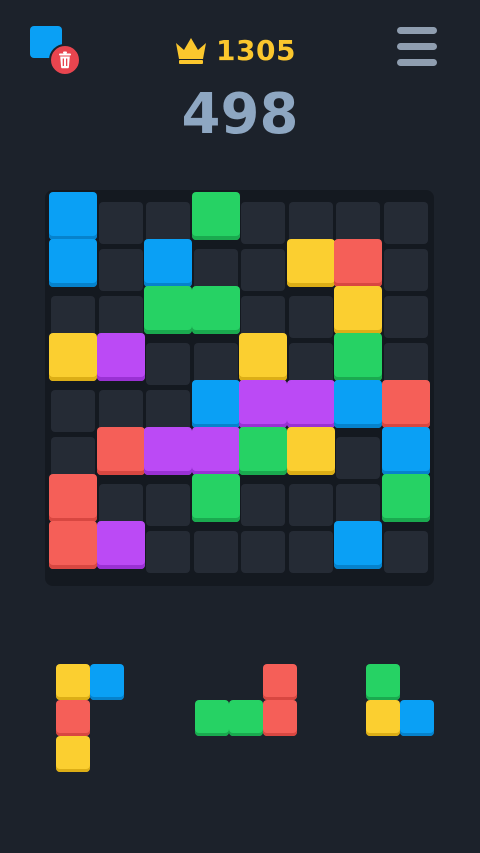  I want to click on hamburger-menu-icon, so click(417, 30).